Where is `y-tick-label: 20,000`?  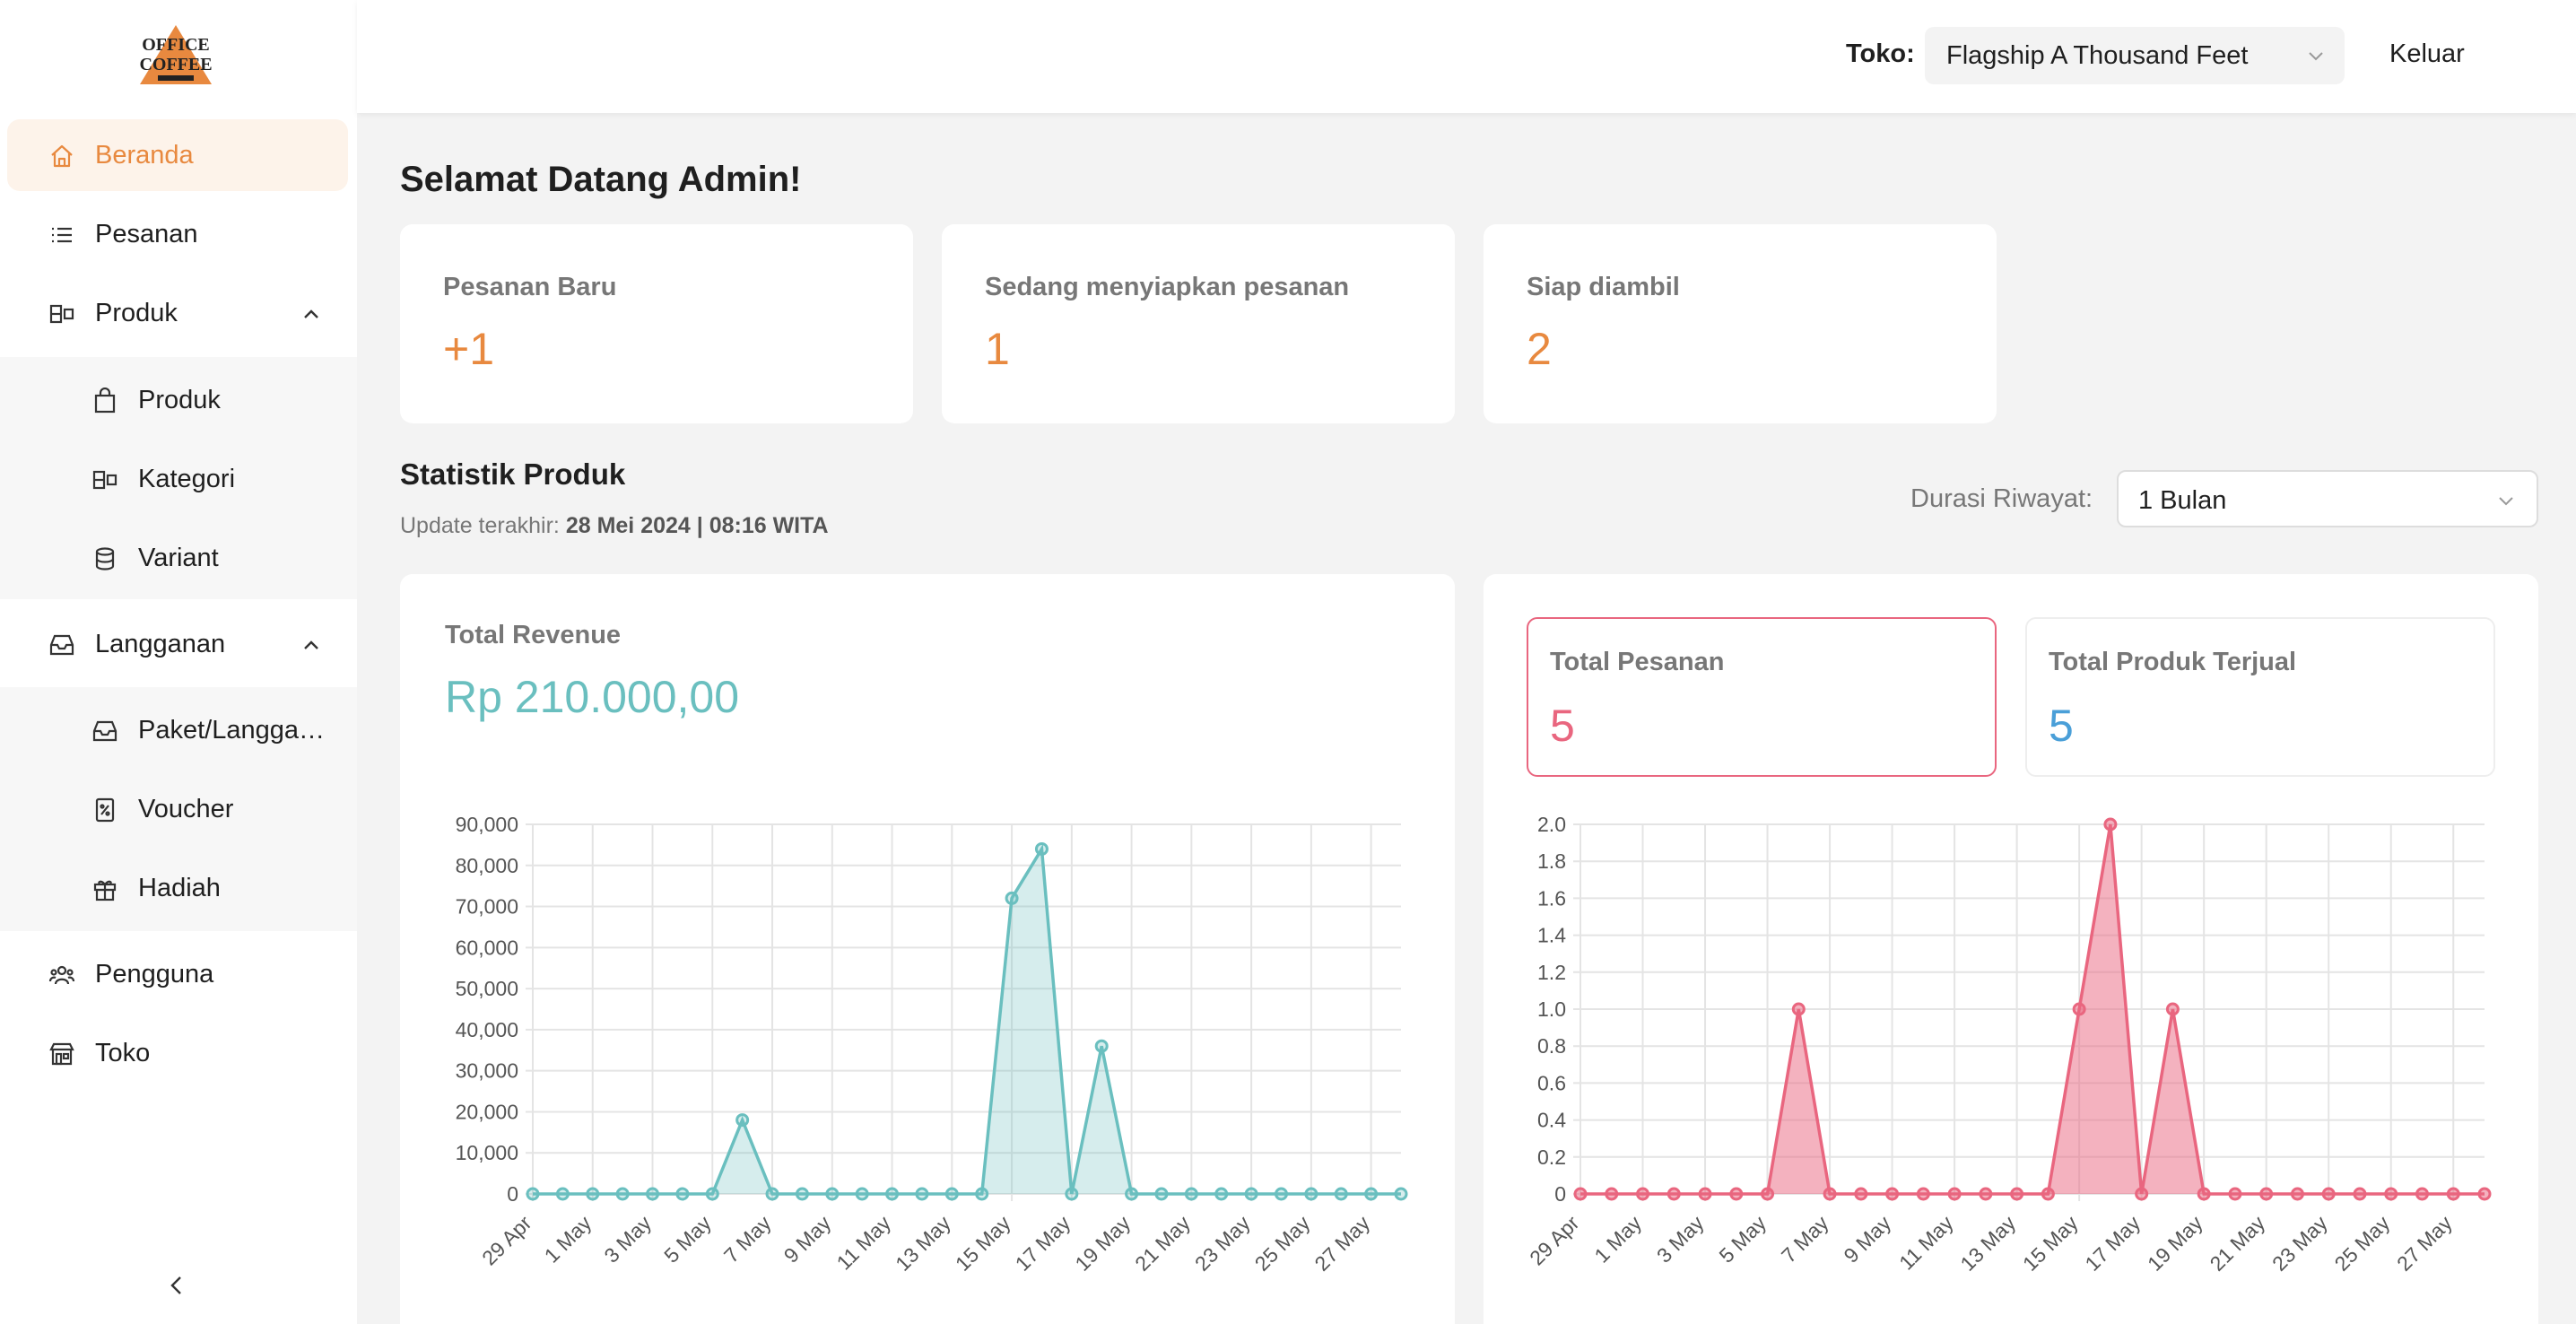 y-tick-label: 20,000 is located at coordinates (487, 1111).